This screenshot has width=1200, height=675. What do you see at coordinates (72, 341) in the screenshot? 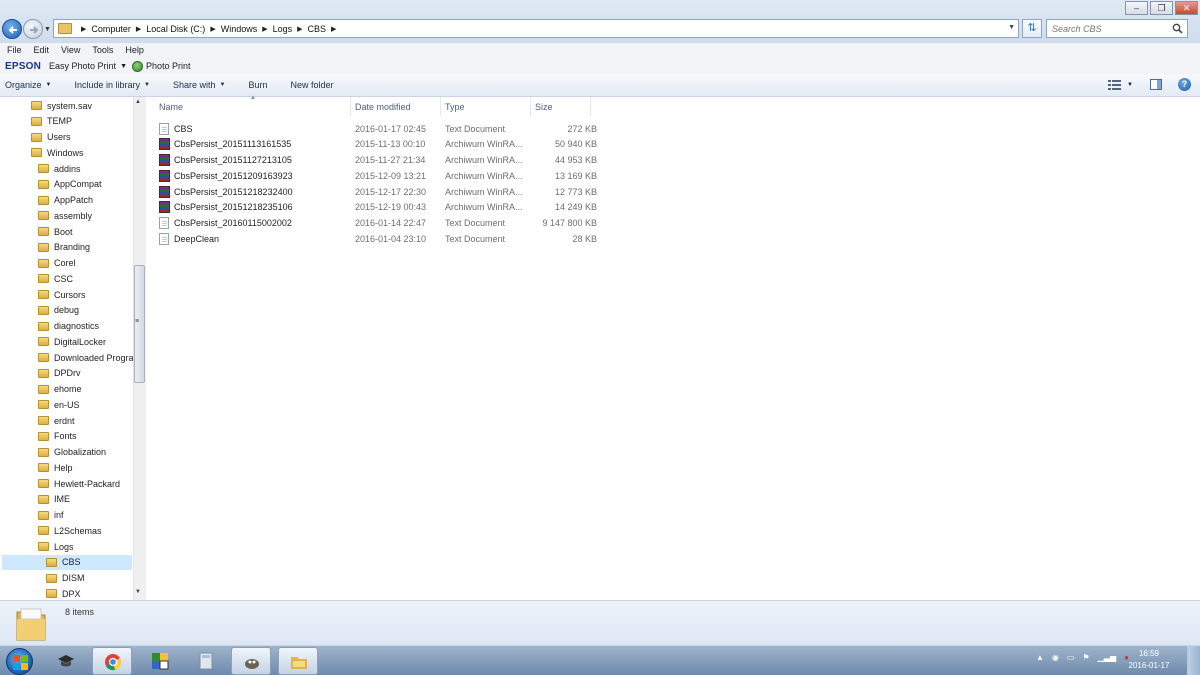
I see `nav-item-digitallocker: DigitalLocker` at bounding box center [72, 341].